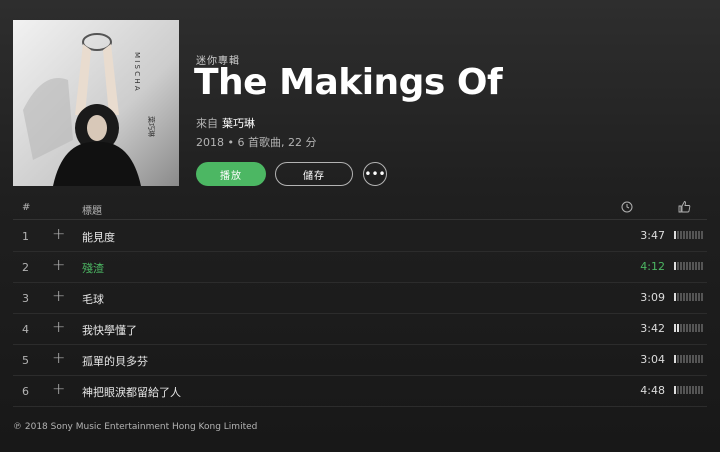 This screenshot has width=720, height=452. Describe the element at coordinates (25, 267) in the screenshot. I see `track-number: 2` at that location.